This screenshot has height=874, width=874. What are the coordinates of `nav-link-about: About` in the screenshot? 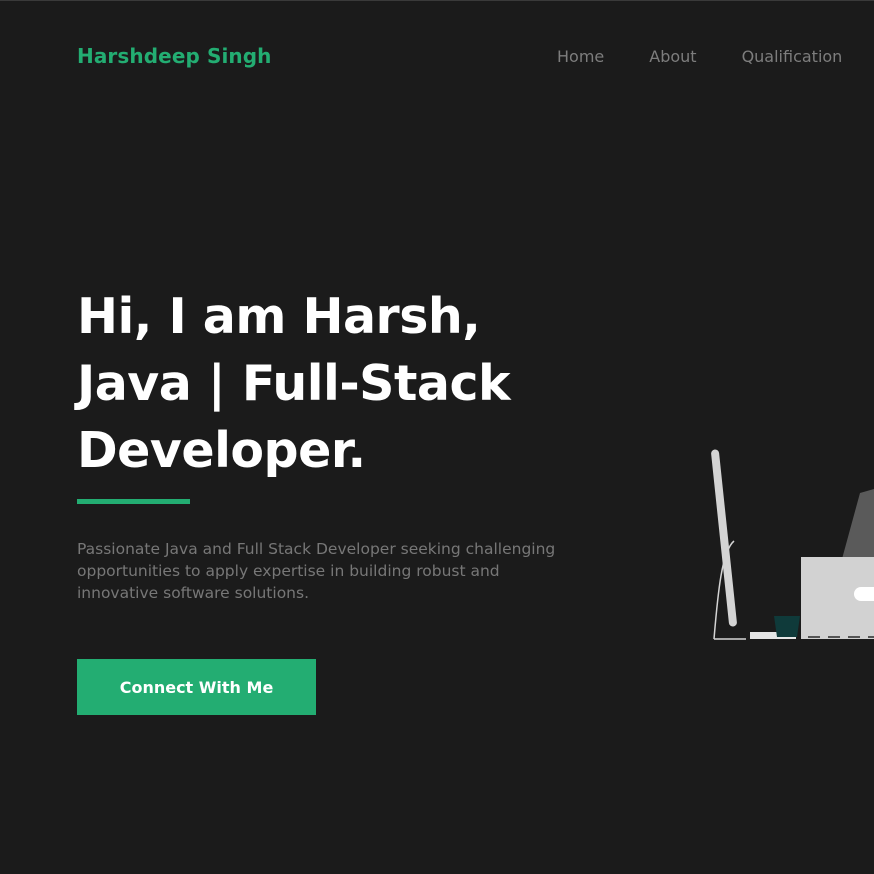 It's located at (672, 56).